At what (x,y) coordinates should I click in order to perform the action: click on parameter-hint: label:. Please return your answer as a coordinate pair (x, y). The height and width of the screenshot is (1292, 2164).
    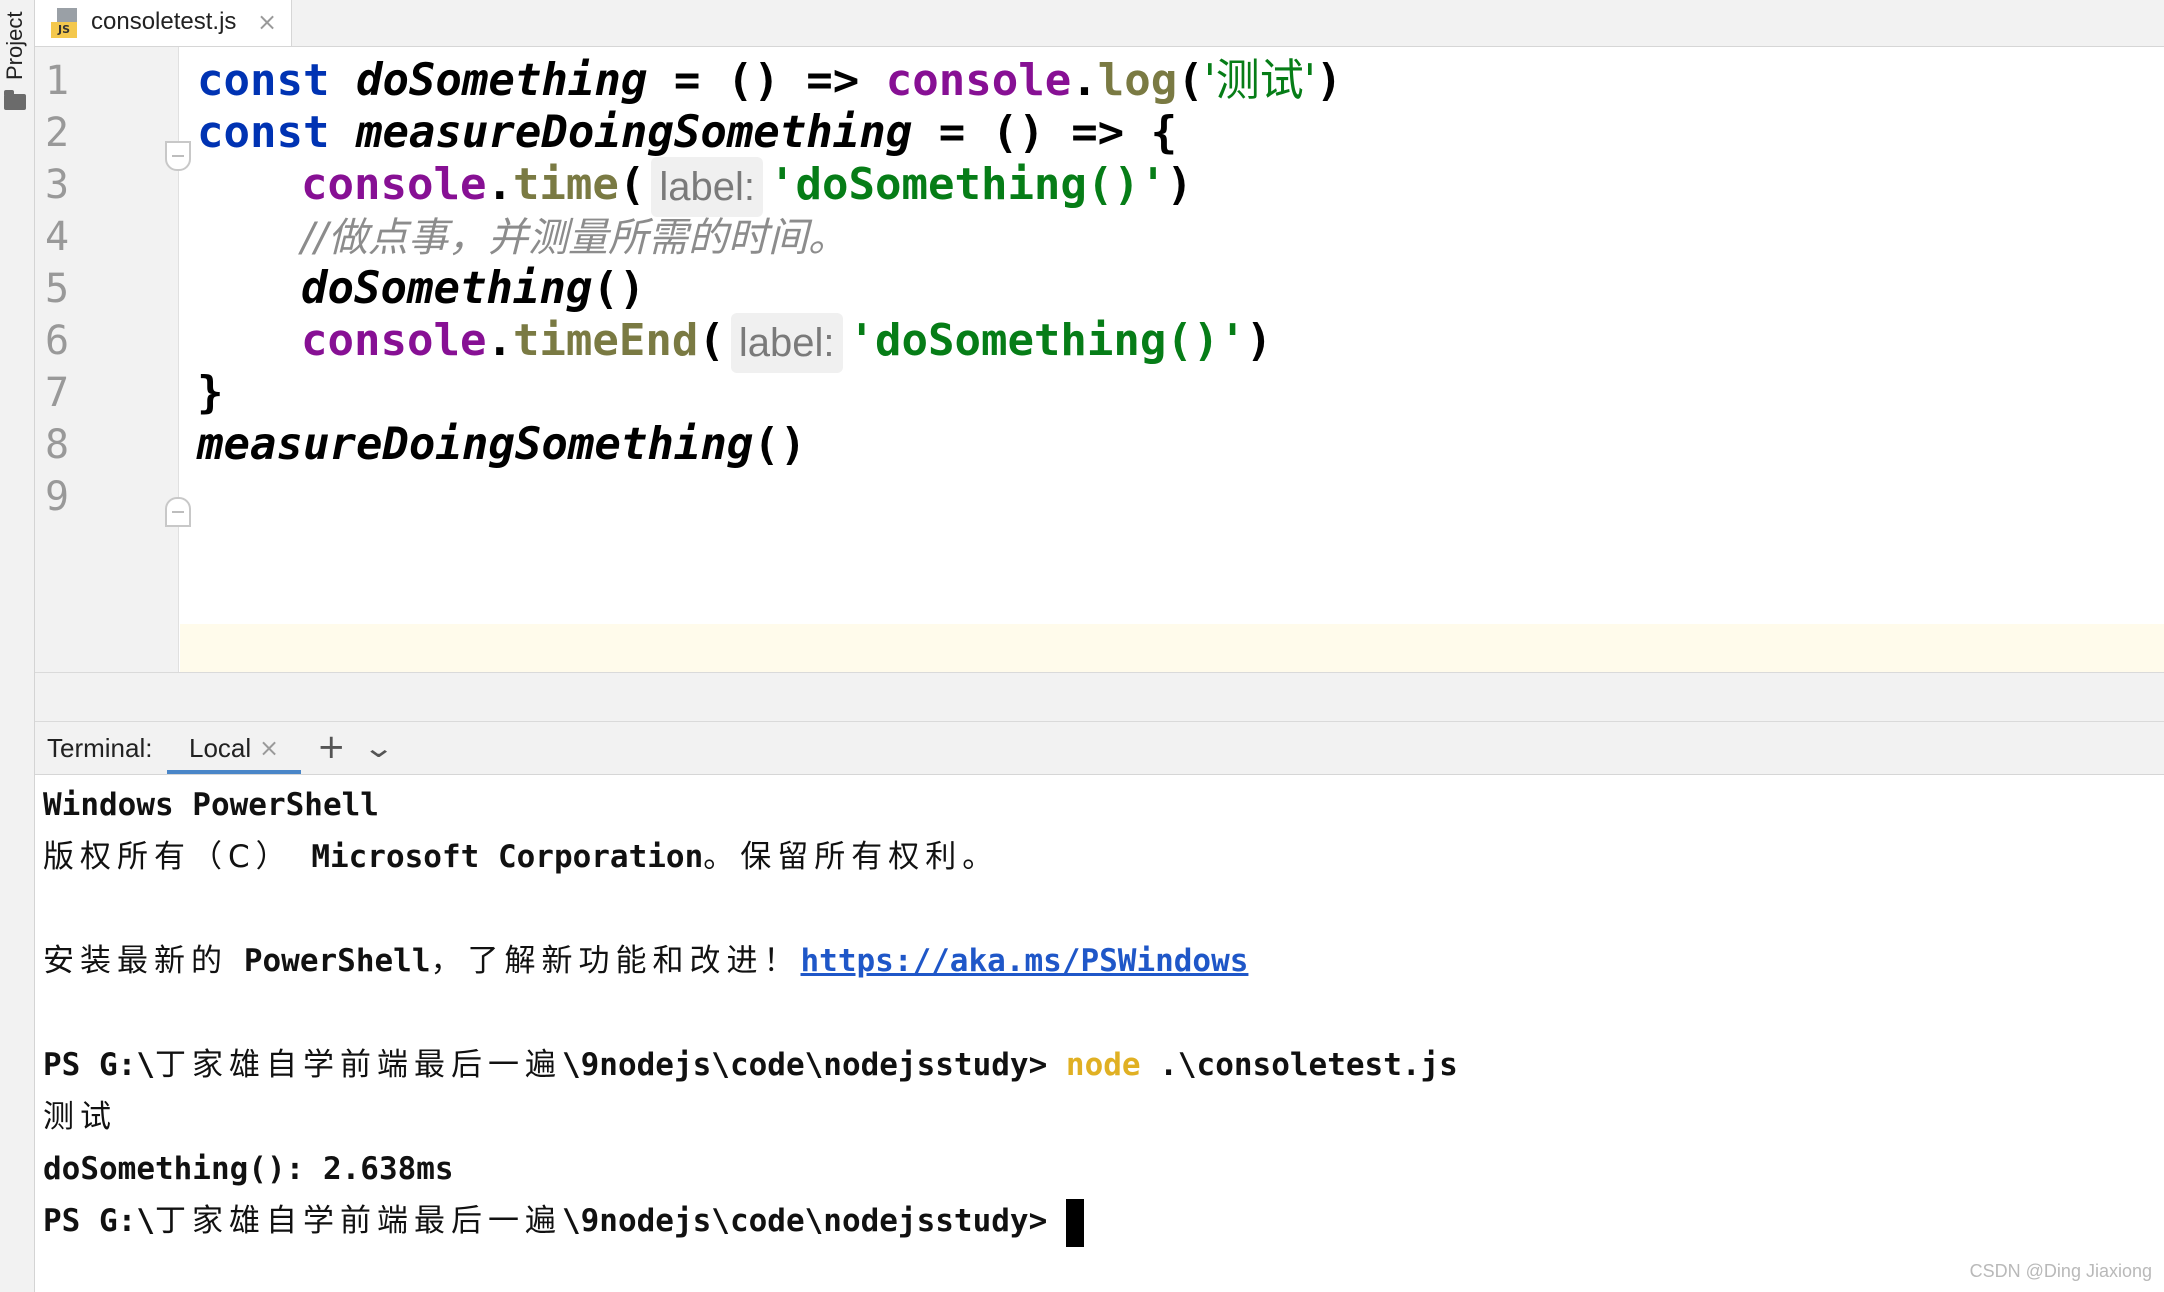
    Looking at the image, I should click on (786, 343).